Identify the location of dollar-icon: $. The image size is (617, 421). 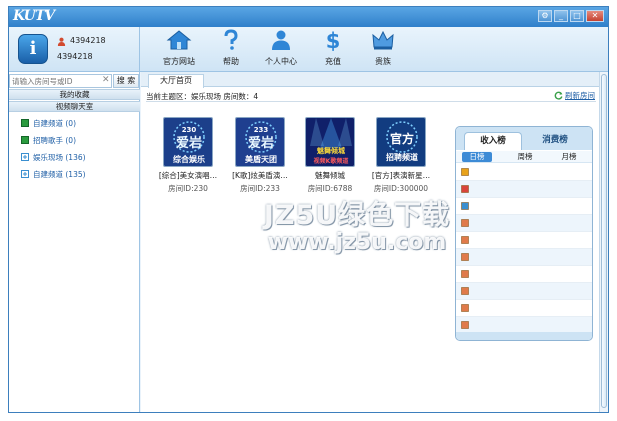
(333, 41).